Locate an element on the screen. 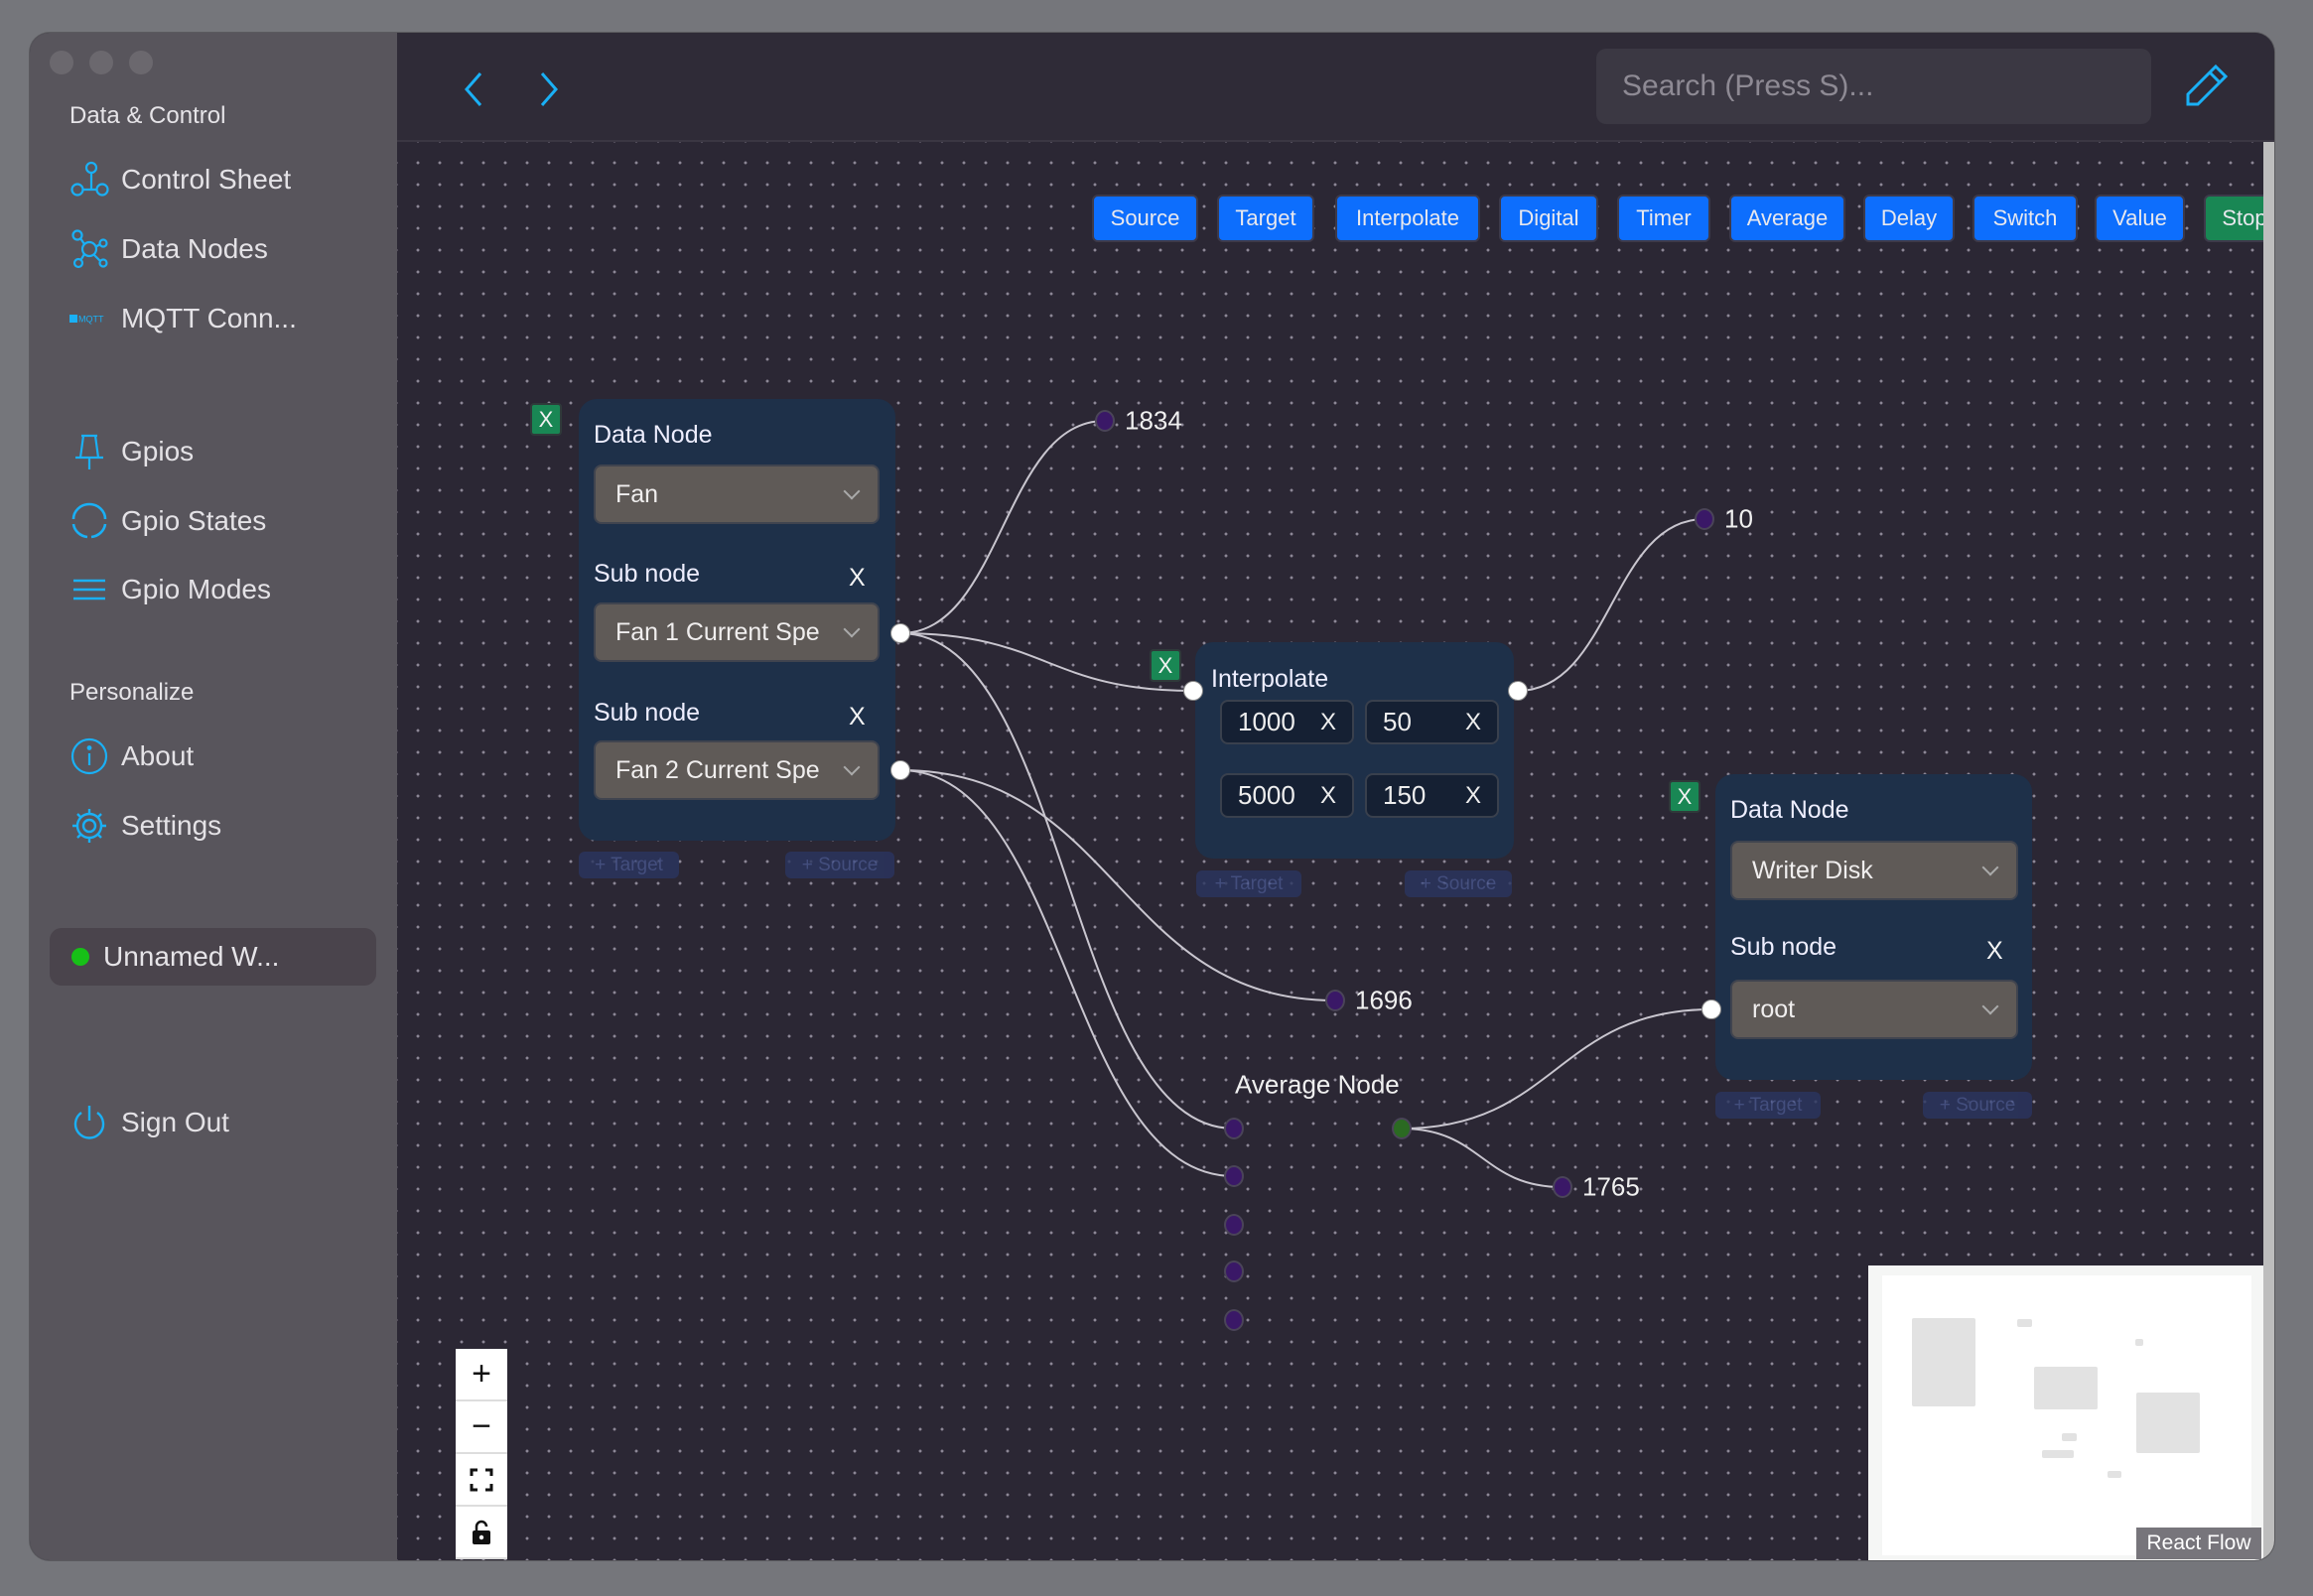 This screenshot has height=1596, width=2313. add-interpolate-button: Interpolate is located at coordinates (1407, 219).